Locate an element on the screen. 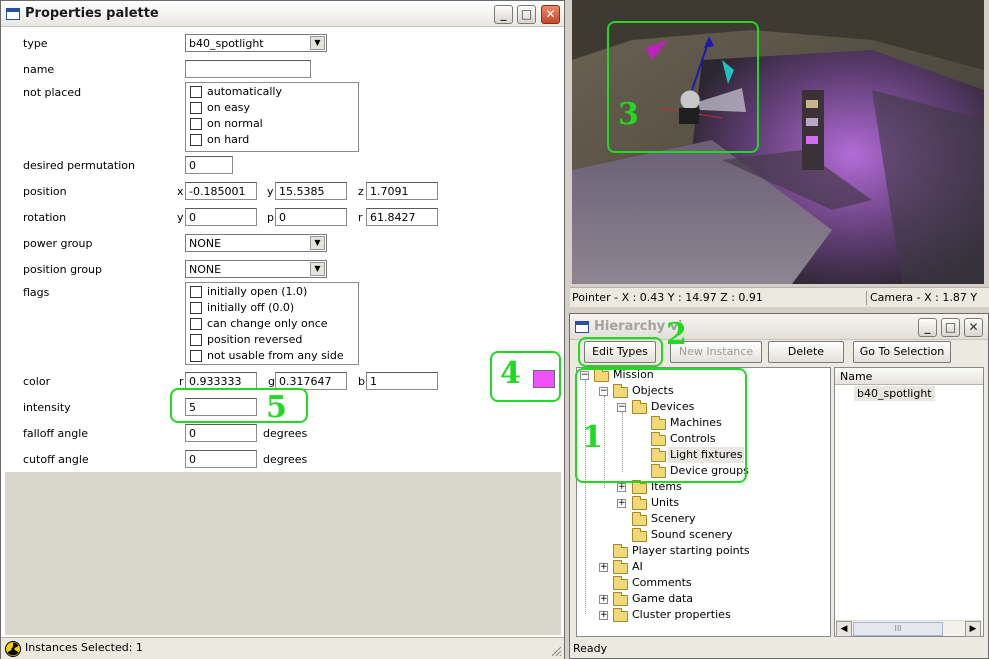 This screenshot has height=659, width=989. initially-open-label: initially open (1.0) is located at coordinates (257, 291).